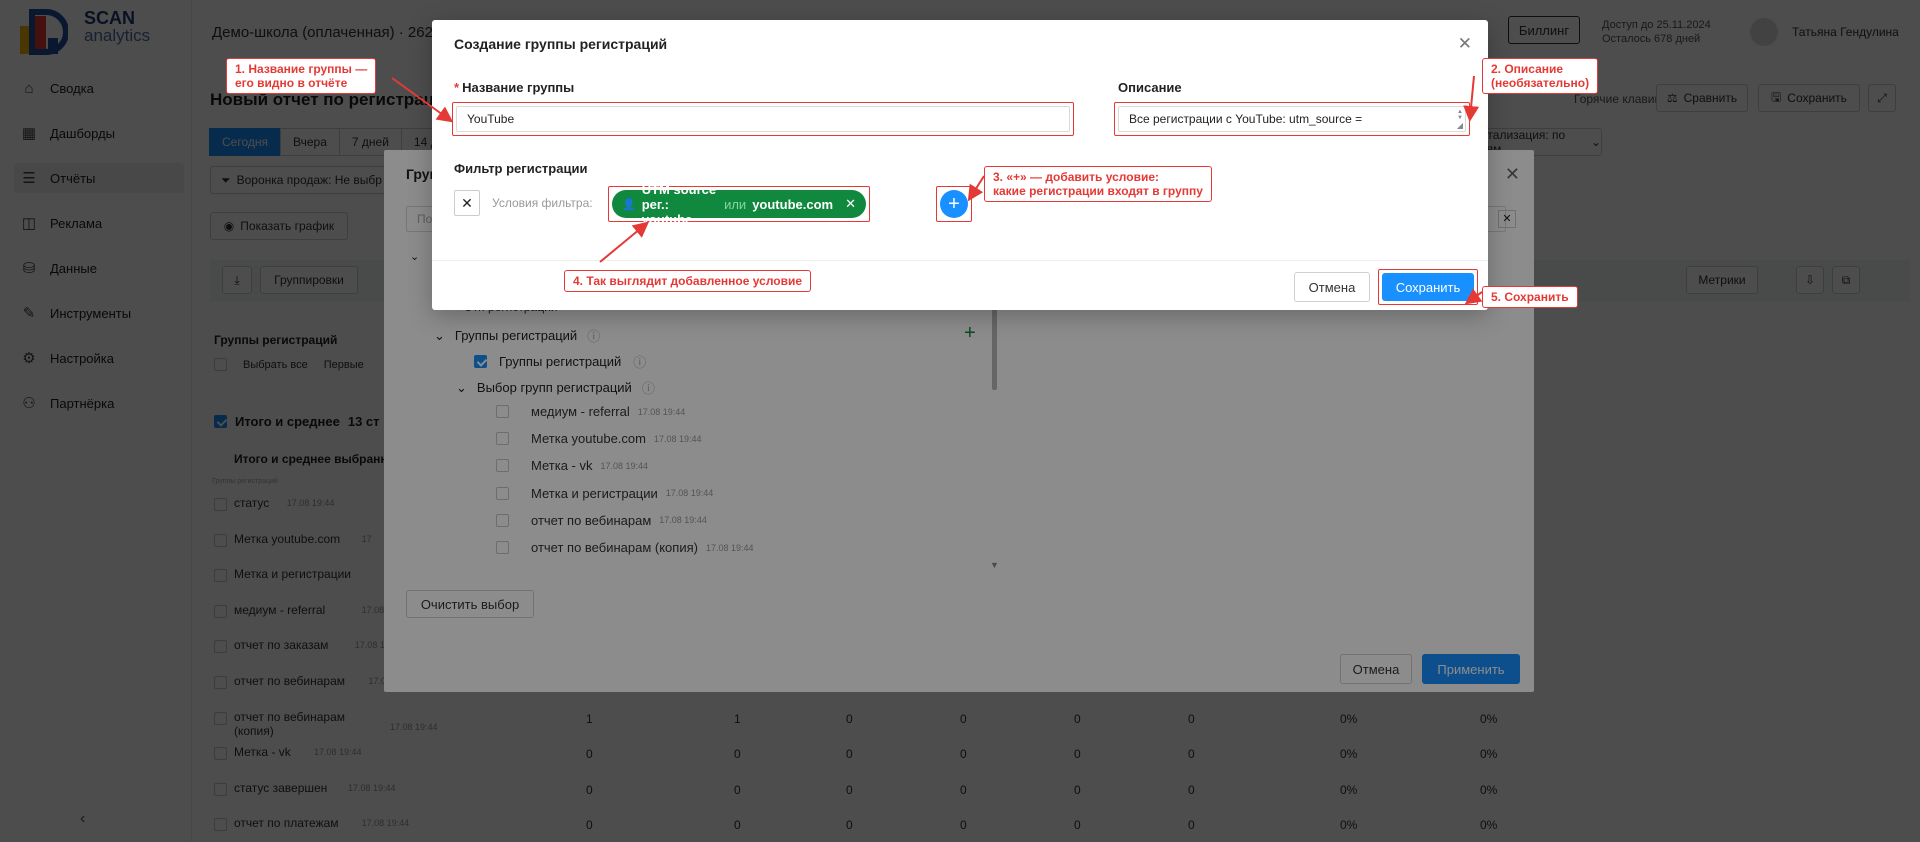 The height and width of the screenshot is (842, 1920). I want to click on user-icon: 👤, so click(629, 204).